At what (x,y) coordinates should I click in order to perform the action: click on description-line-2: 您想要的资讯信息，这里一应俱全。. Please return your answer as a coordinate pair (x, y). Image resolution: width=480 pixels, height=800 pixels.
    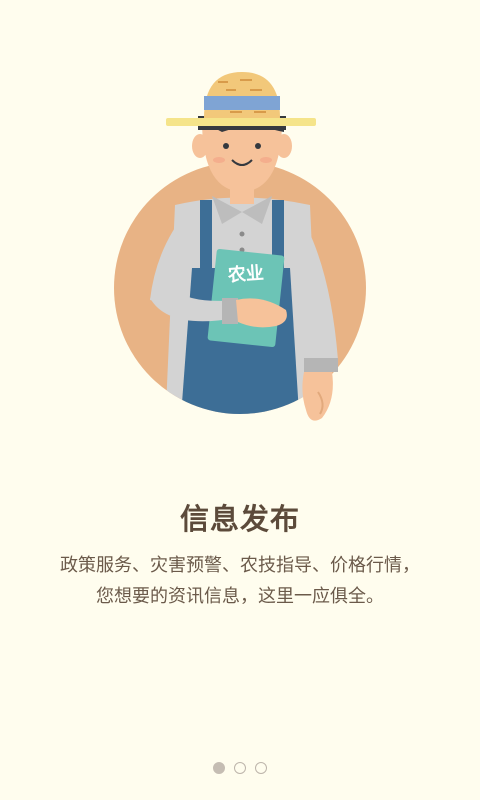
    Looking at the image, I should click on (240, 596).